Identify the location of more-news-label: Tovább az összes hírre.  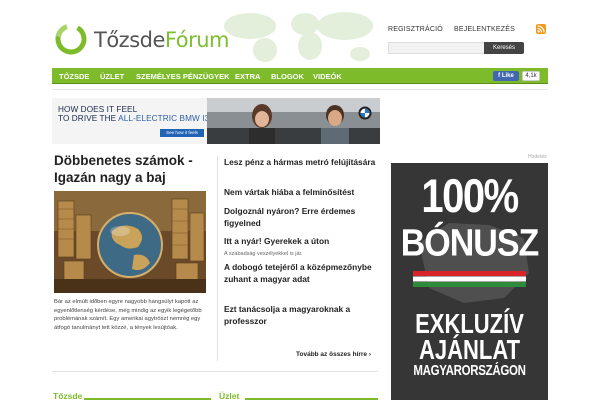
(332, 354).